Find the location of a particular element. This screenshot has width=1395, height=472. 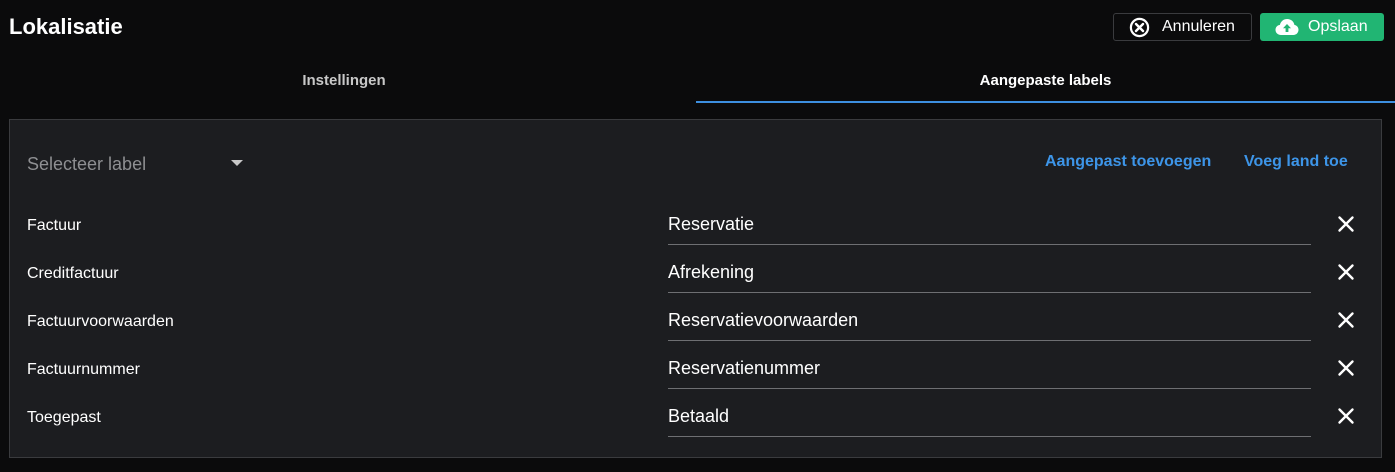

label-value-input: Reservatie is located at coordinates (989, 229).